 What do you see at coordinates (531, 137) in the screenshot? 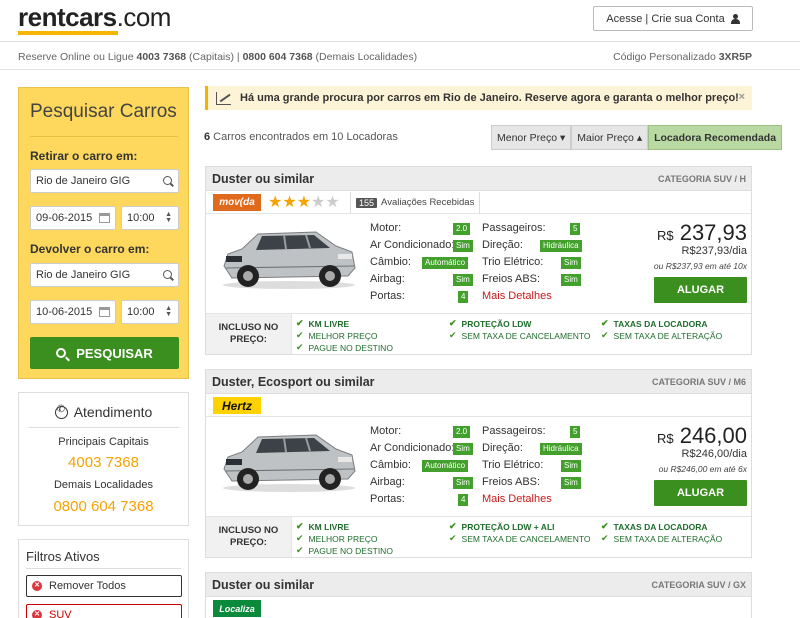
I see `sort-lowest-price-button: Menor Preço ▾` at bounding box center [531, 137].